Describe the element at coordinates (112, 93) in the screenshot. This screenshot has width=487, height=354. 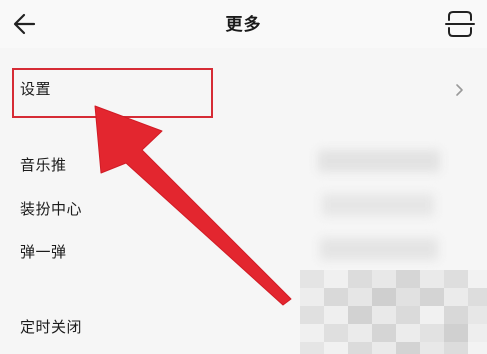
I see `highlight-box` at that location.